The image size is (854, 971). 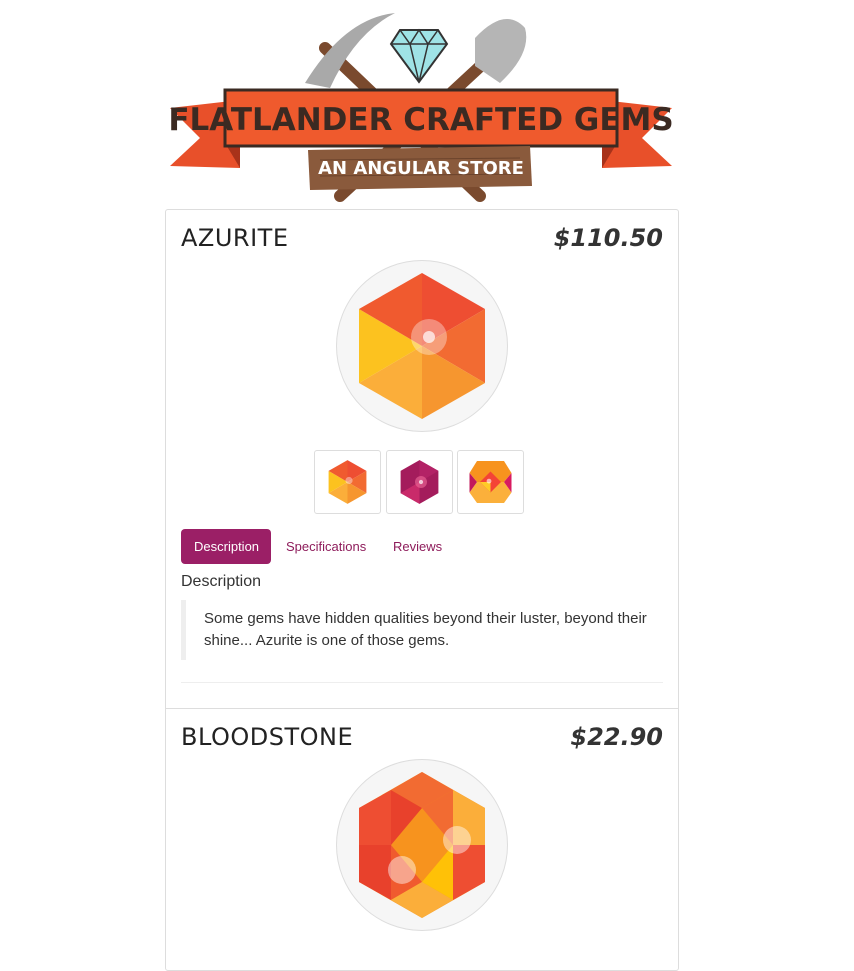 I want to click on logo-title: FLATLANDER CRAFTED GEMS, so click(x=421, y=120).